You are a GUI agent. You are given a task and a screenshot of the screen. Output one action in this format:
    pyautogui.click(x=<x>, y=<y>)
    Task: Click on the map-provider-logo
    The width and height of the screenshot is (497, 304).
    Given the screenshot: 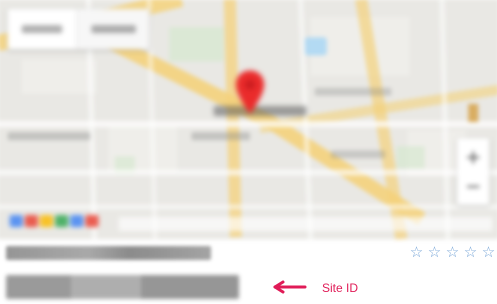 What is the action you would take?
    pyautogui.click(x=55, y=222)
    